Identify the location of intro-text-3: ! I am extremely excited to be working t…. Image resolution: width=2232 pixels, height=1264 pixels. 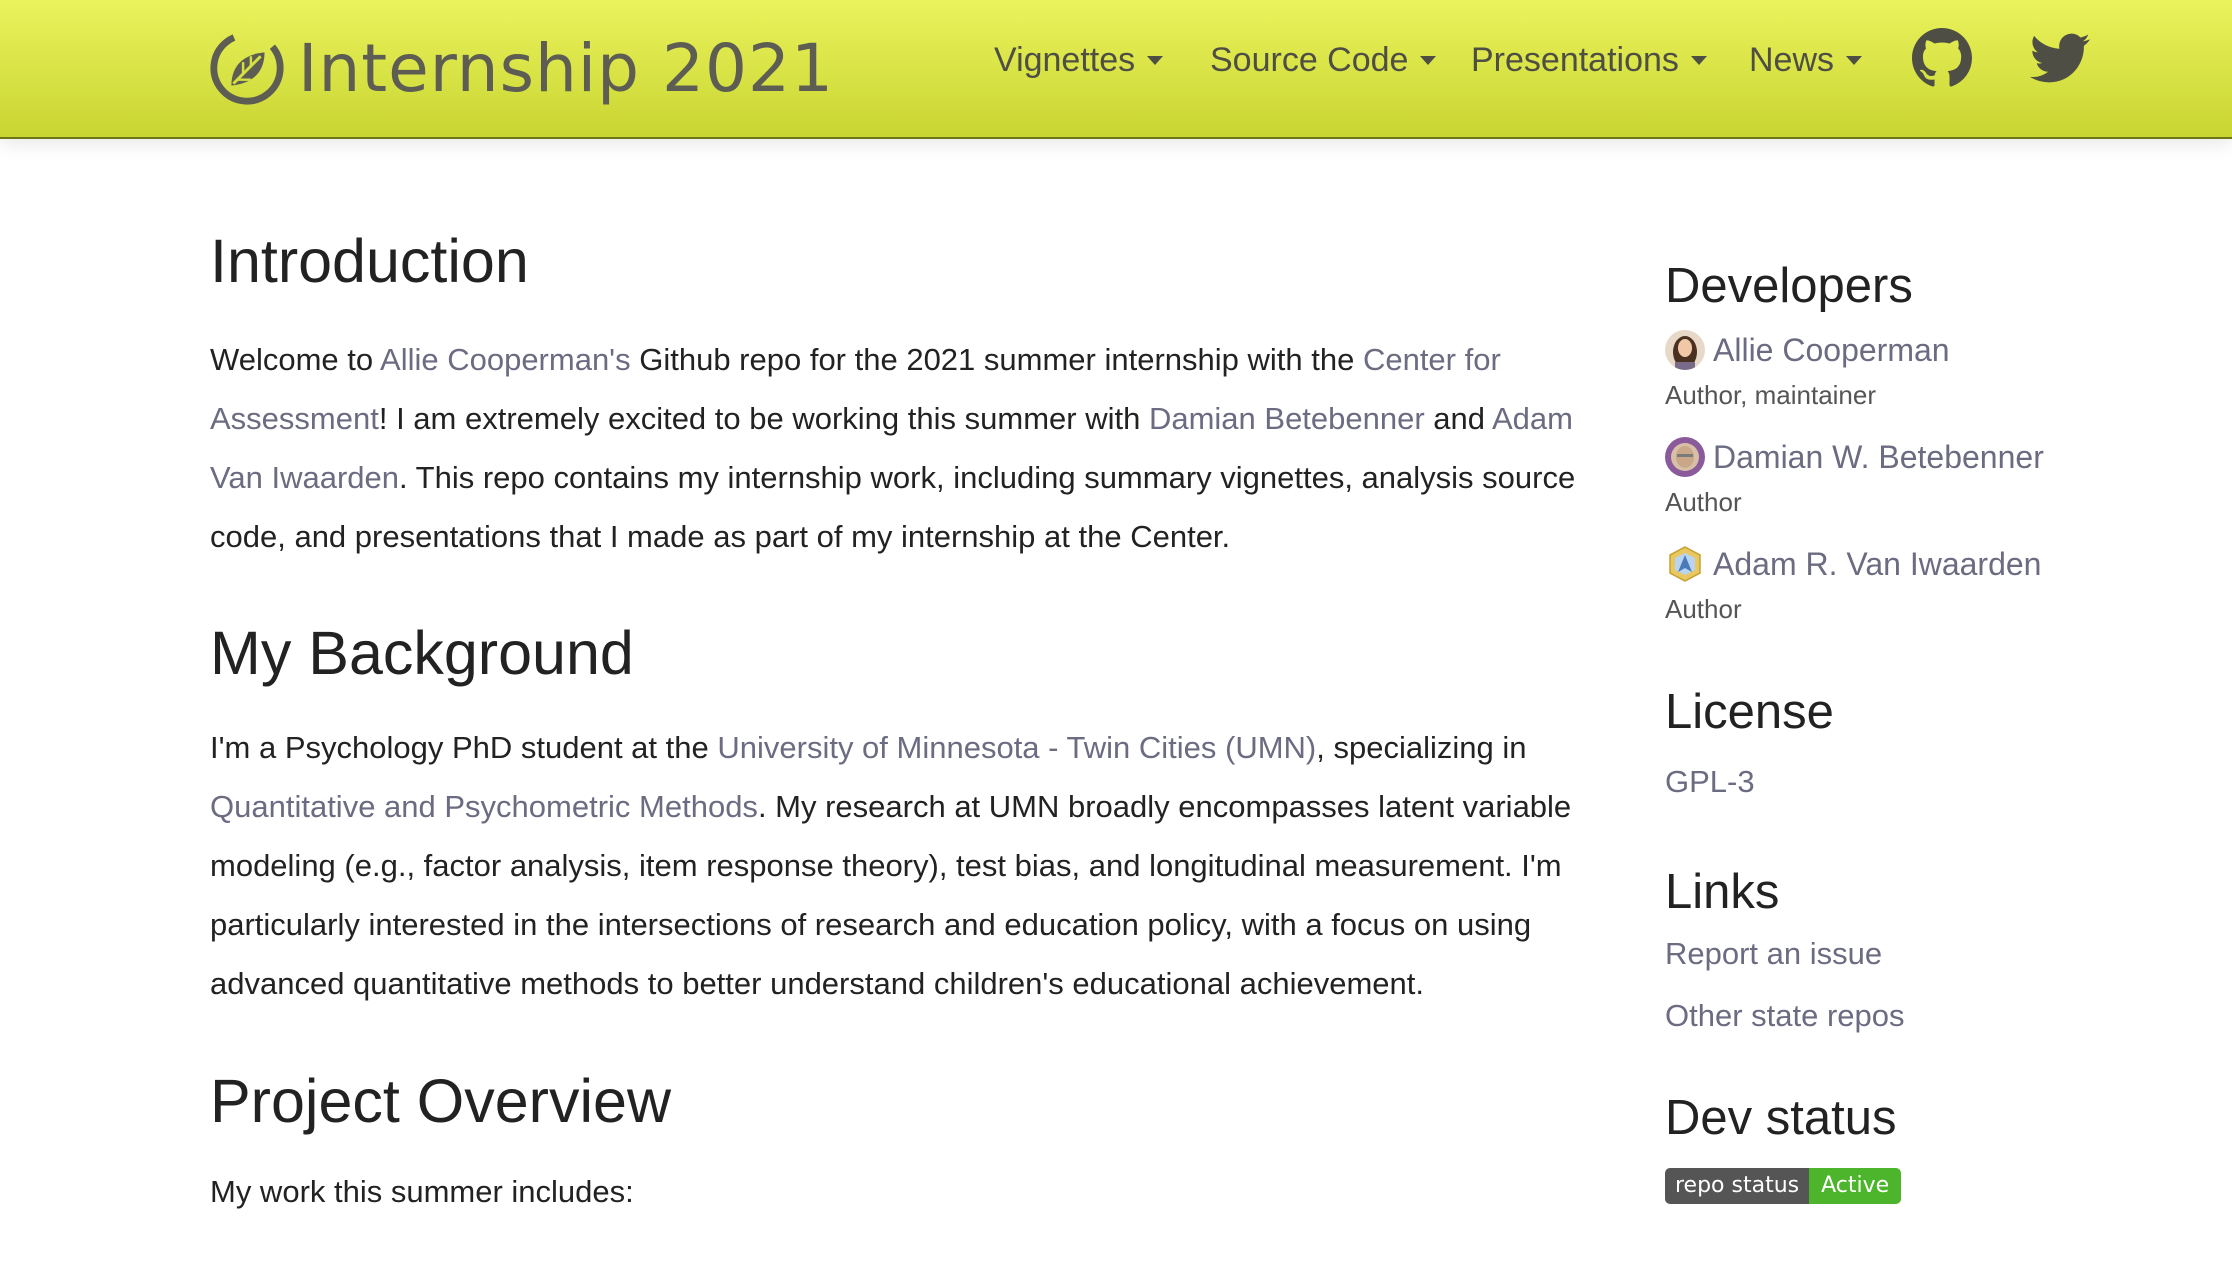
(763, 418).